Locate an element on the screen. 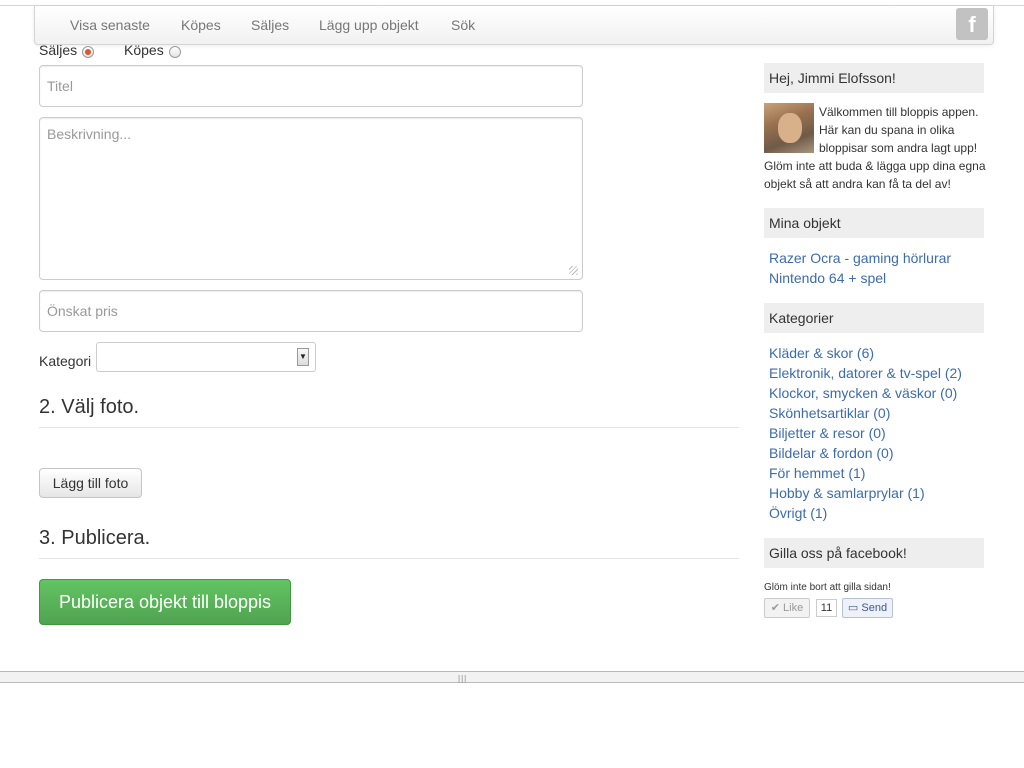 The width and height of the screenshot is (1024, 768). category-link: Bildelar & fordon (0) is located at coordinates (831, 453).